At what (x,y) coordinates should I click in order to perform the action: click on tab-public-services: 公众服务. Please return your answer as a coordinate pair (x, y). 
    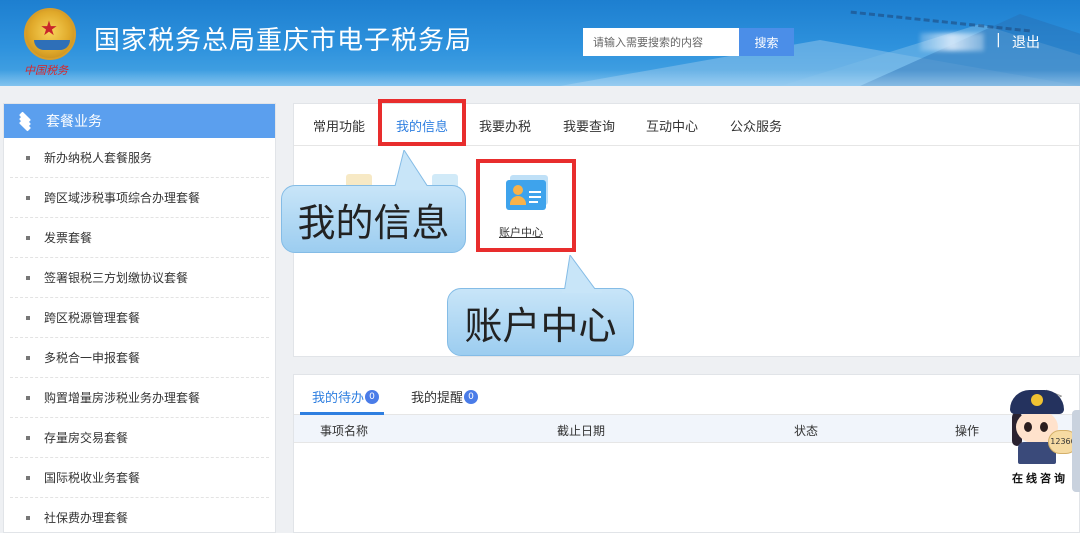
    Looking at the image, I should click on (756, 125).